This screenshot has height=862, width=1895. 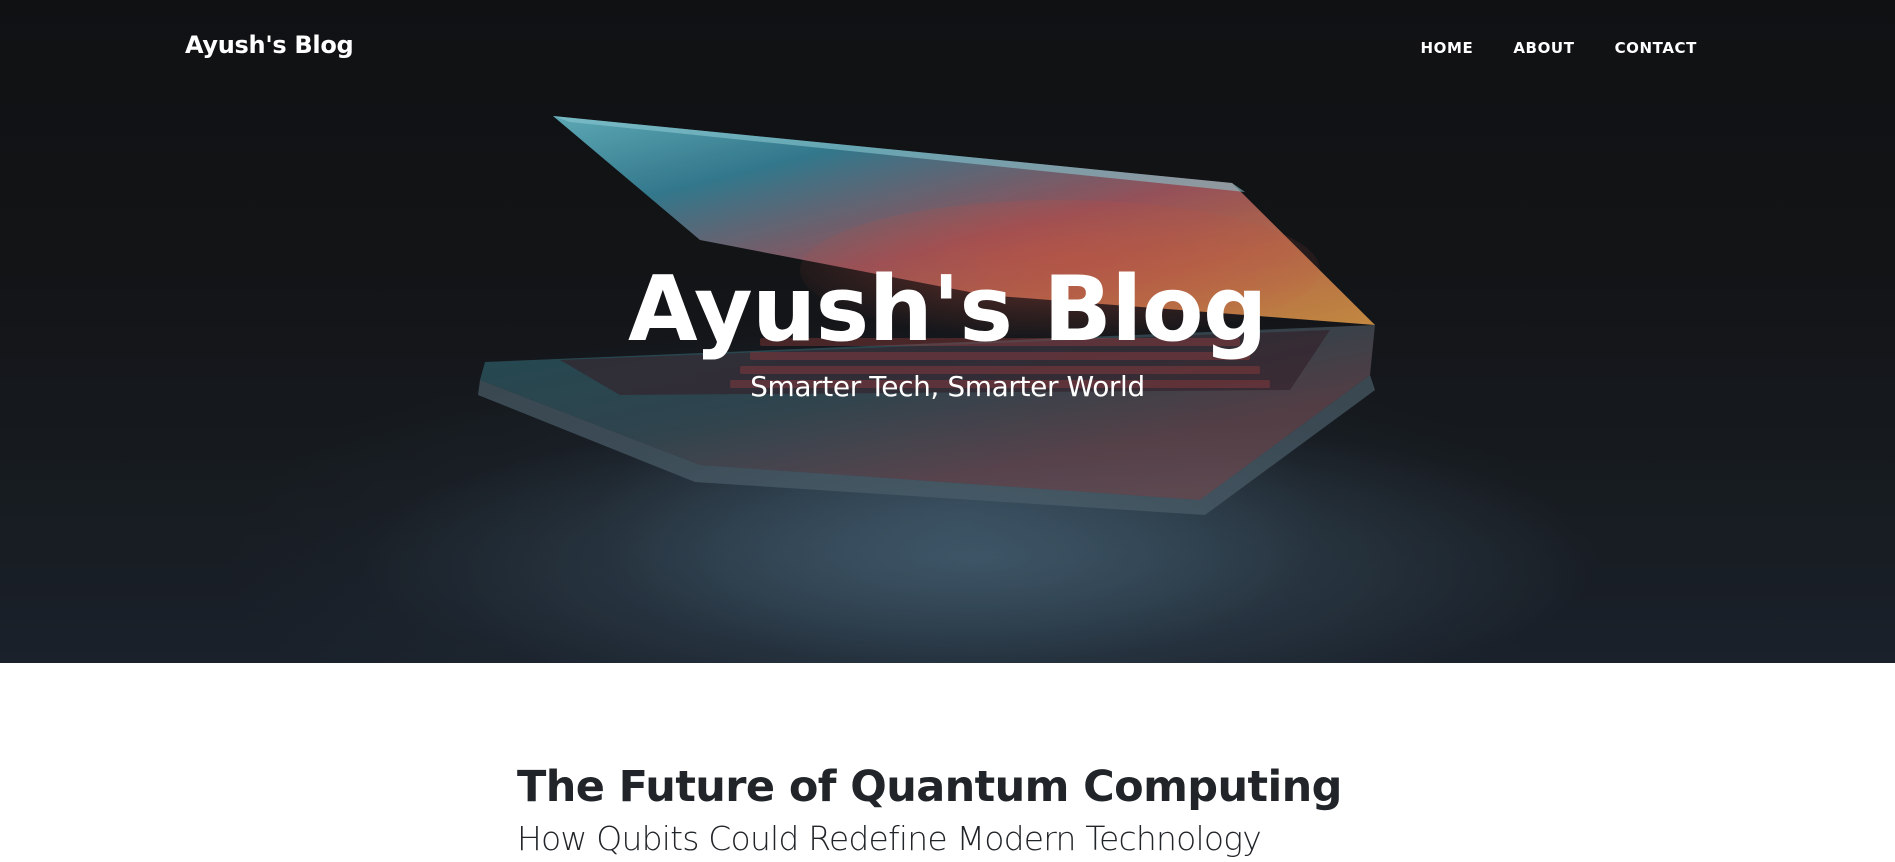 I want to click on nav-links: HOME ABOUT CONTACT, so click(x=1548, y=48).